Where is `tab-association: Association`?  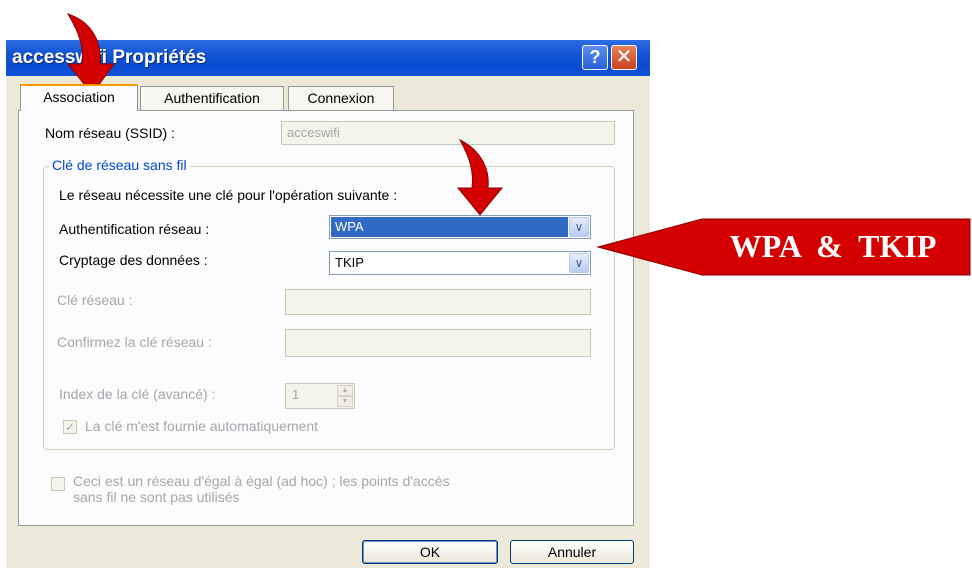 tab-association: Association is located at coordinates (79, 97).